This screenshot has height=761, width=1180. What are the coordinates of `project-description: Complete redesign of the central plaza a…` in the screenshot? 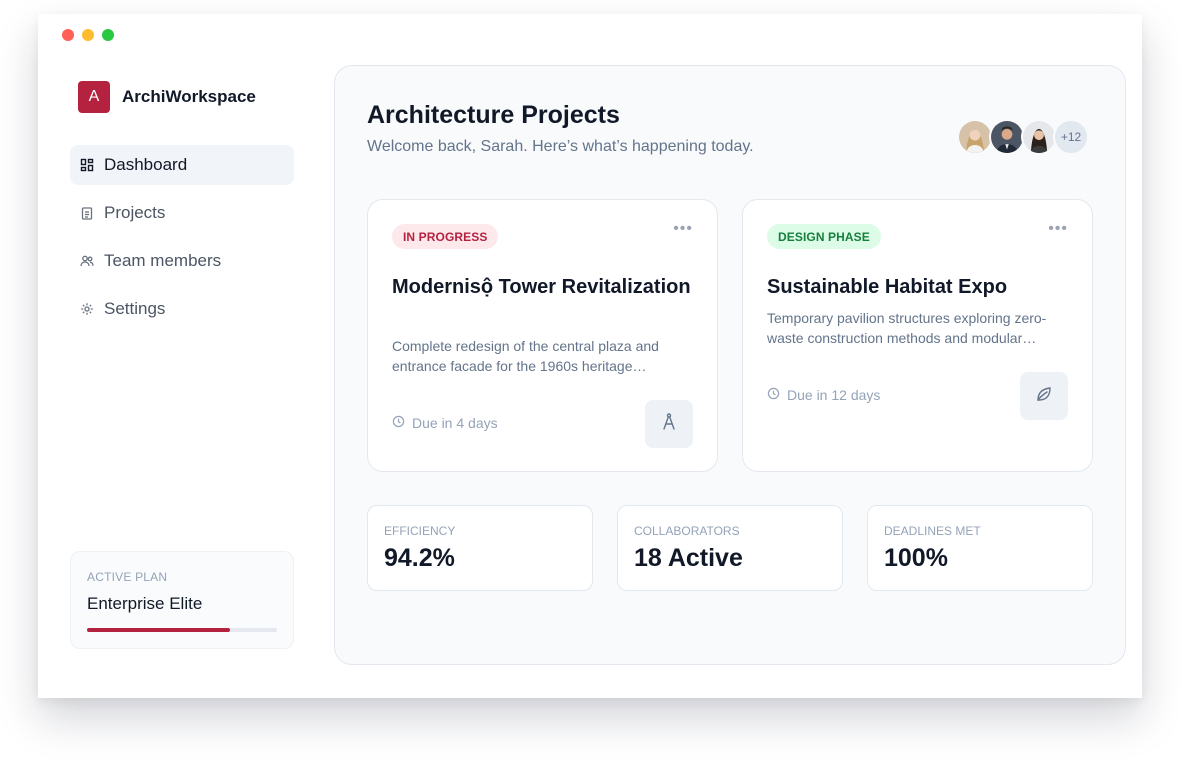 It's located at (525, 356).